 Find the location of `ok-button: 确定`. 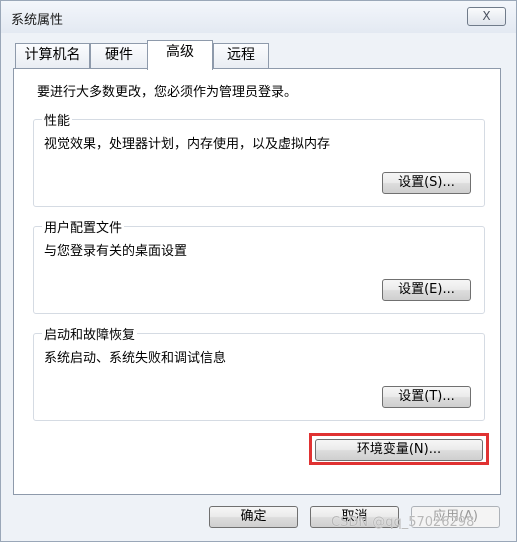

ok-button: 确定 is located at coordinates (253, 517).